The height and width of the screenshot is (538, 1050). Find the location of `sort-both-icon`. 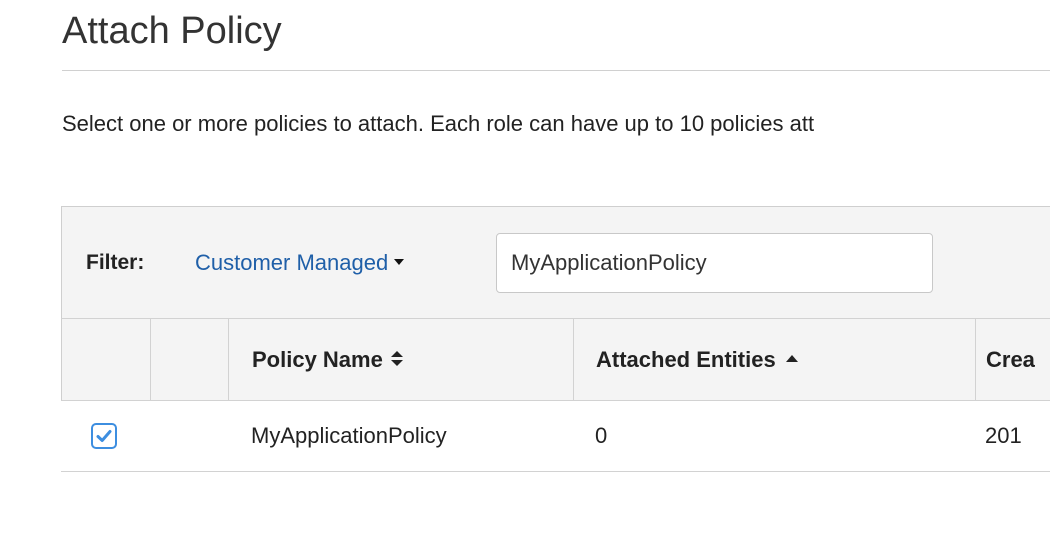

sort-both-icon is located at coordinates (396, 359).